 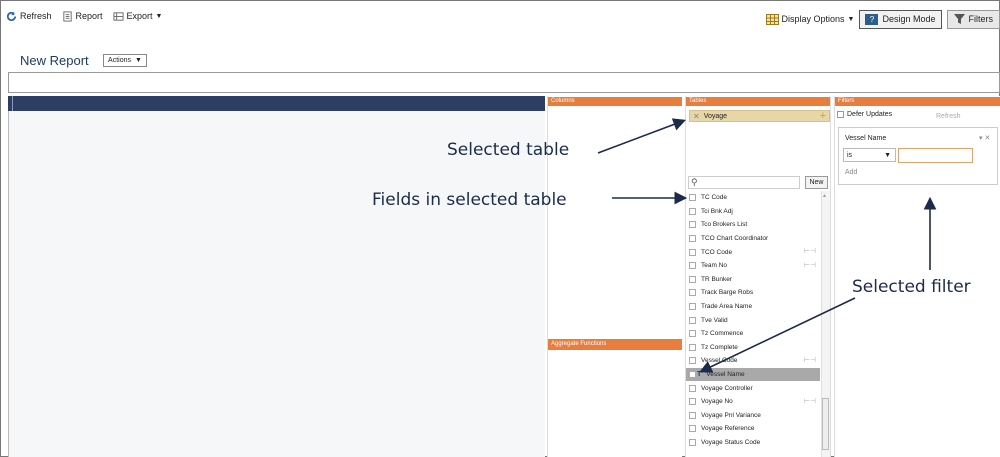 What do you see at coordinates (724, 225) in the screenshot?
I see `field-label: Tco Brokers List` at bounding box center [724, 225].